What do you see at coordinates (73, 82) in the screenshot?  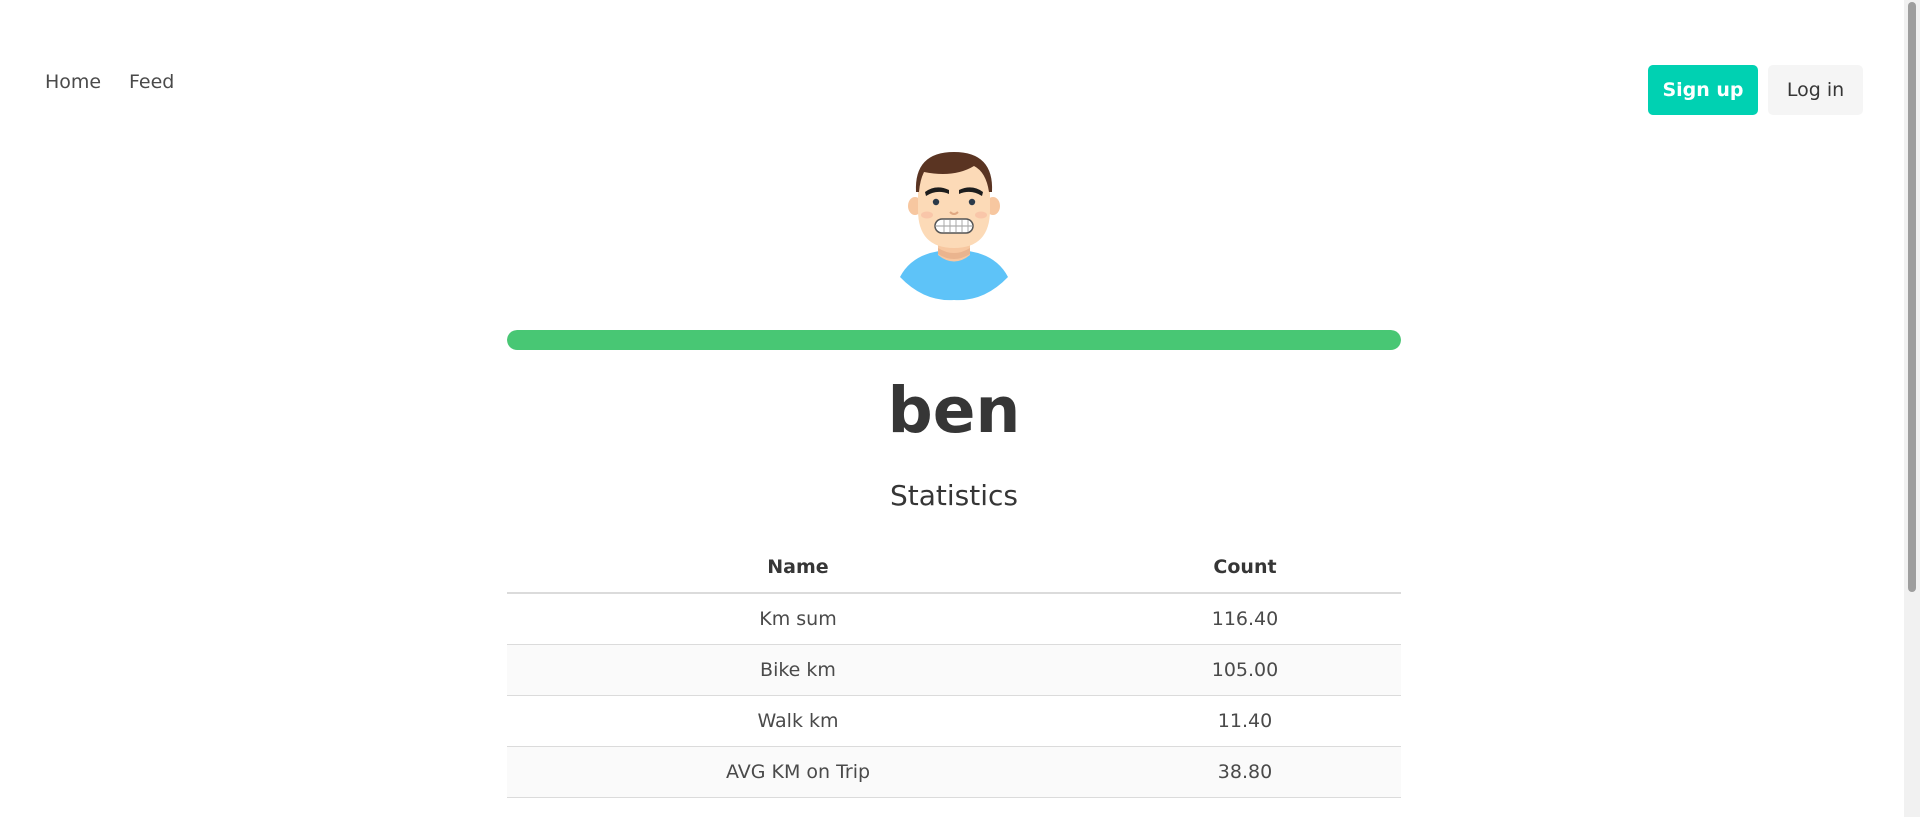 I see `nav-home-link: Home` at bounding box center [73, 82].